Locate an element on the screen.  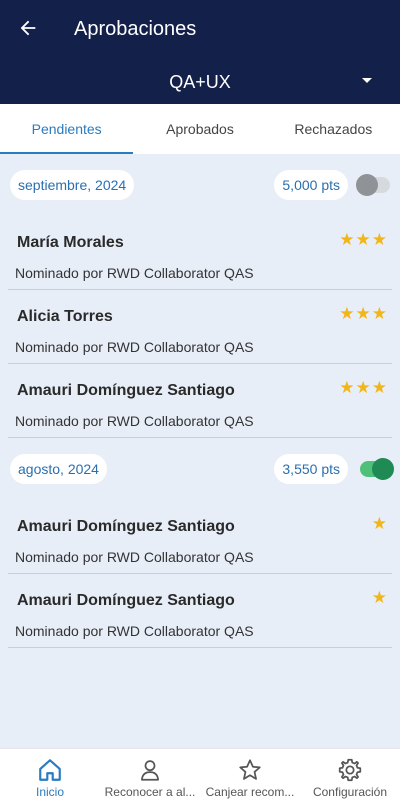
points-badge: 5,000 pts is located at coordinates (311, 185).